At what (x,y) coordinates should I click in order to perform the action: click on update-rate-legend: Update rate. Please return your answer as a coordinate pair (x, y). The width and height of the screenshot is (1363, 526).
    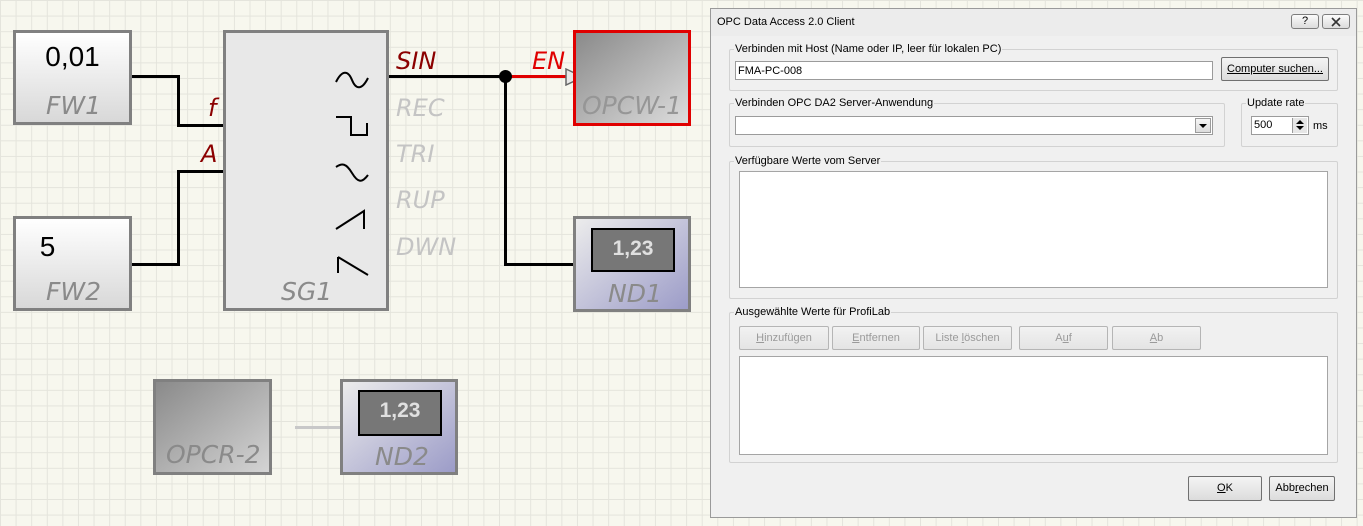
    Looking at the image, I should click on (1276, 103).